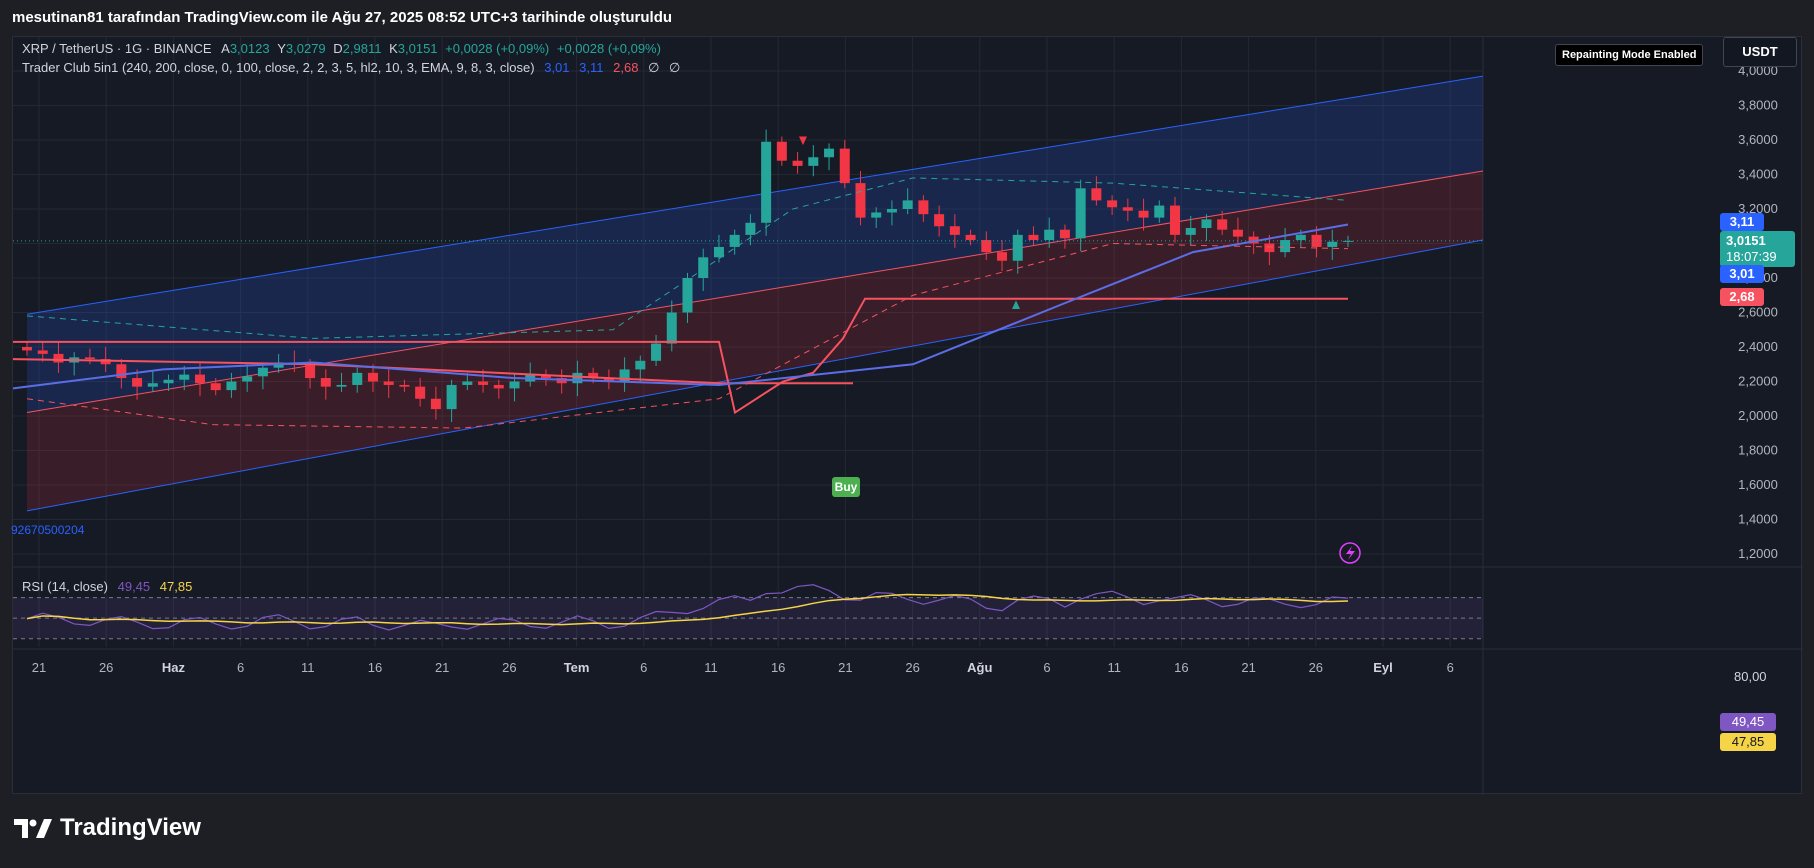 The height and width of the screenshot is (868, 1814). What do you see at coordinates (65, 586) in the screenshot?
I see `rsi-label: RSI (14, close)` at bounding box center [65, 586].